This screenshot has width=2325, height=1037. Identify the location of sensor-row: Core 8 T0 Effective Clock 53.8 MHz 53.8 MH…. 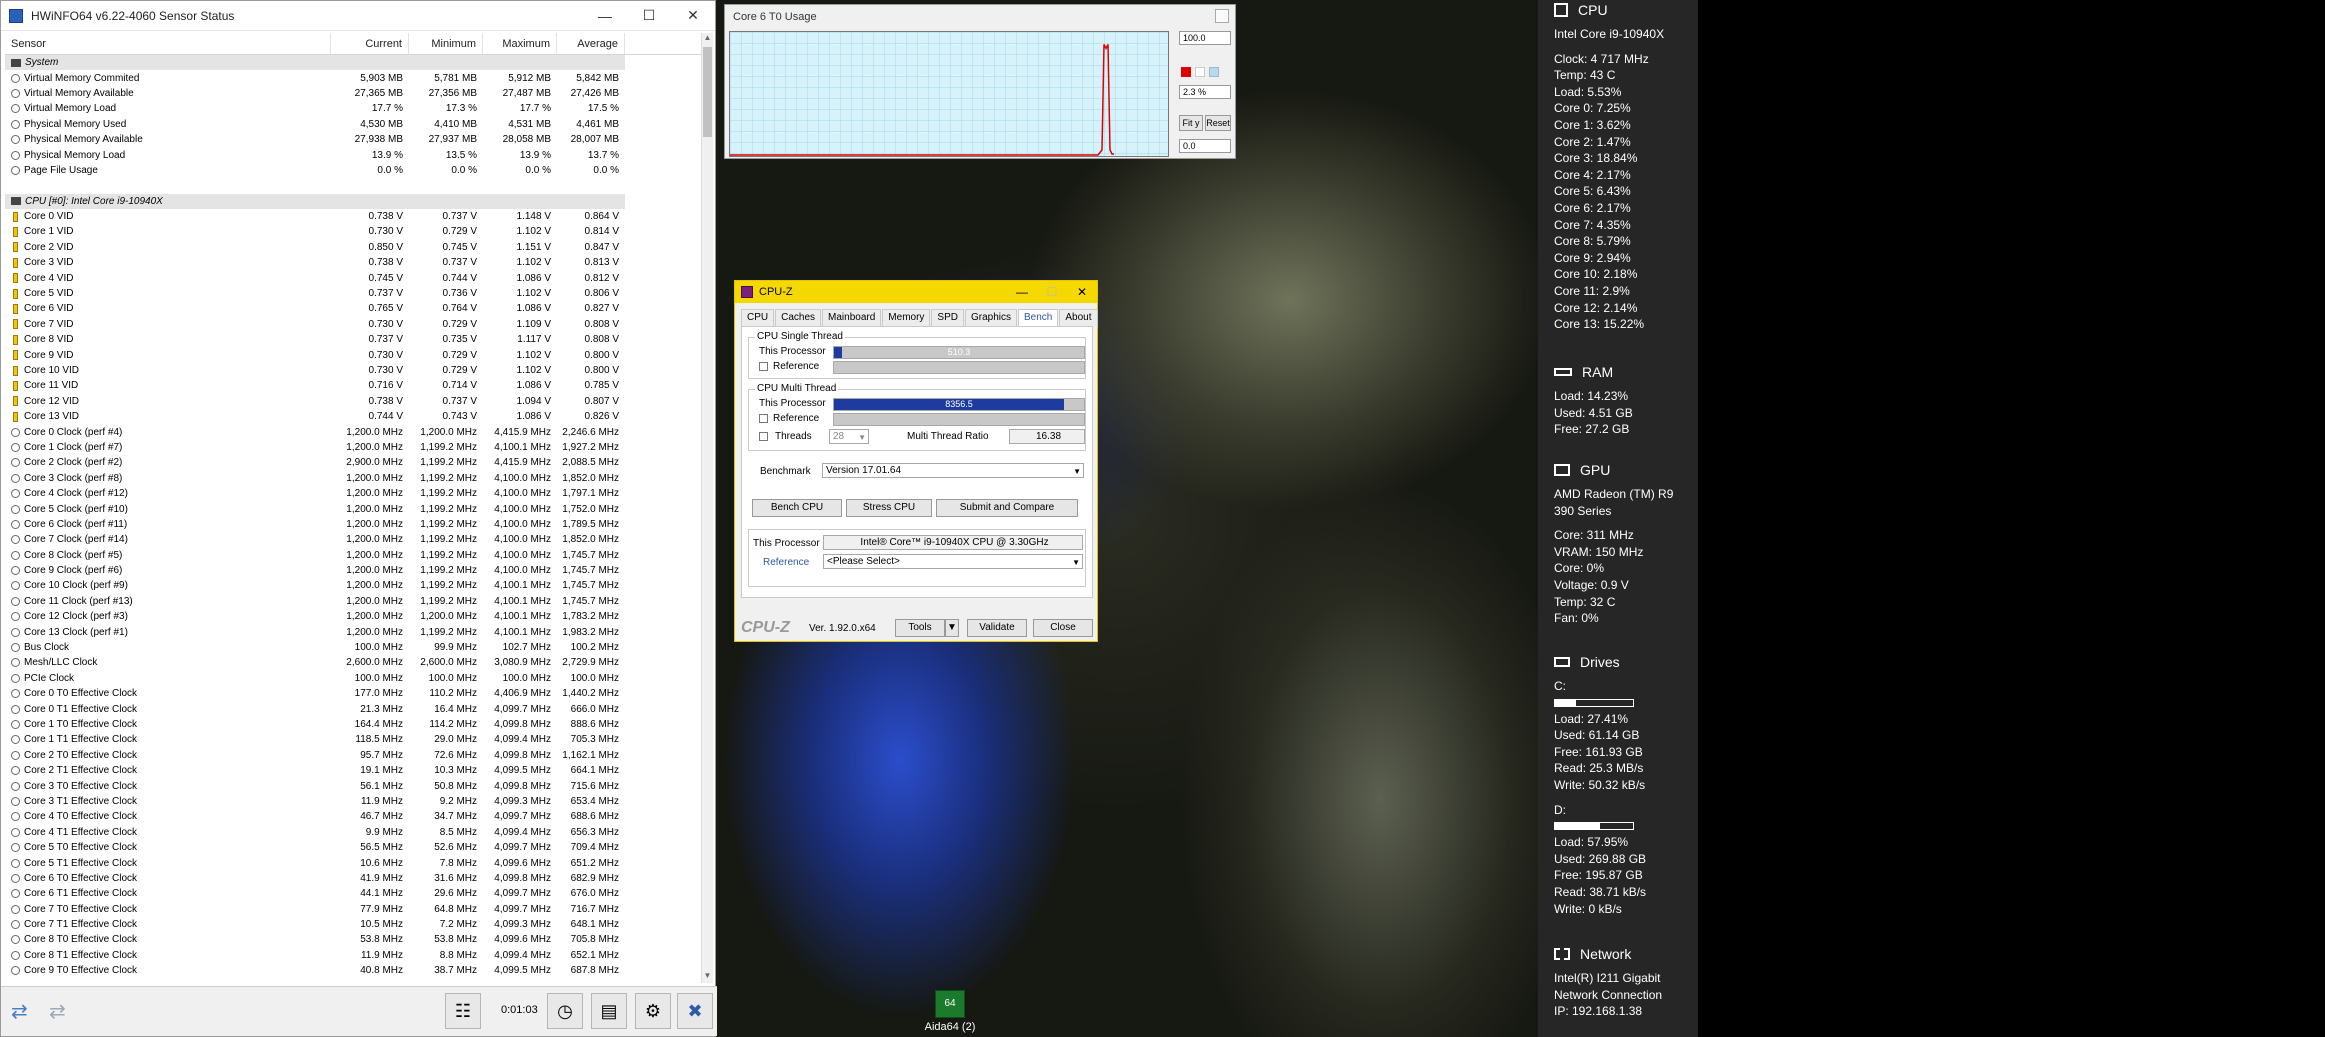
(353, 939).